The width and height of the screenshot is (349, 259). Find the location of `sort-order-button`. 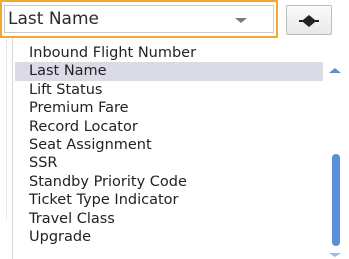

sort-order-button is located at coordinates (309, 20).